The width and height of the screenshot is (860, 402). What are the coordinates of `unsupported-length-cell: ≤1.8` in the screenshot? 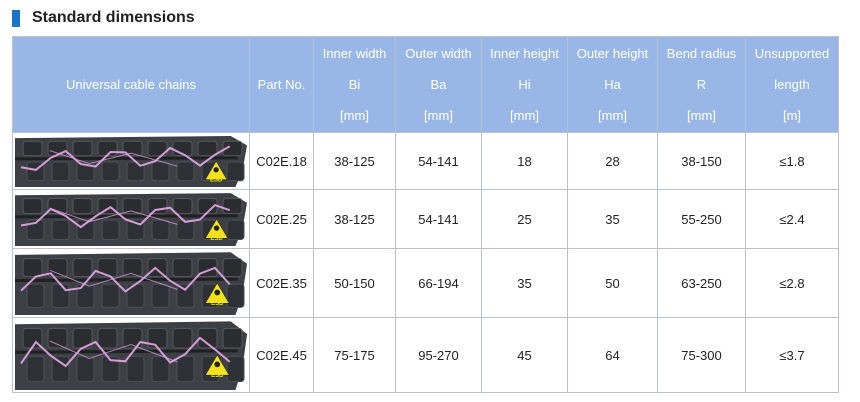 It's located at (792, 161).